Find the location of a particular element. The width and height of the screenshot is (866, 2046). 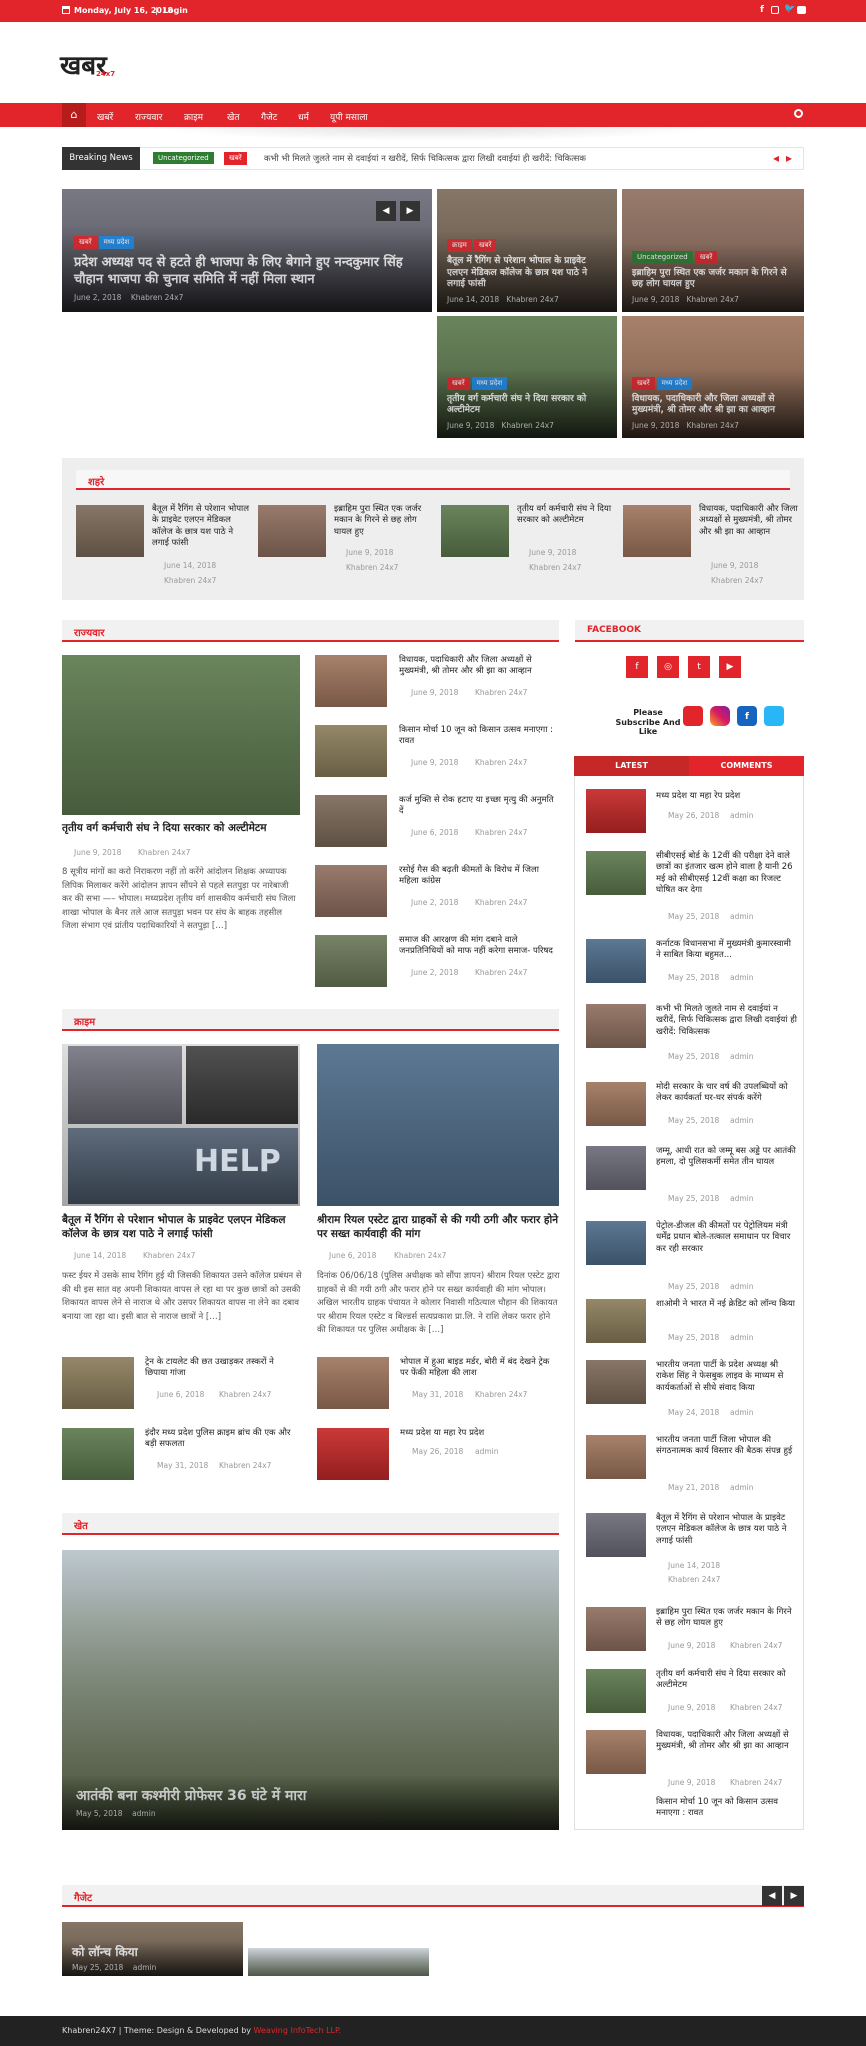

gadget-item-2-image is located at coordinates (338, 1962).